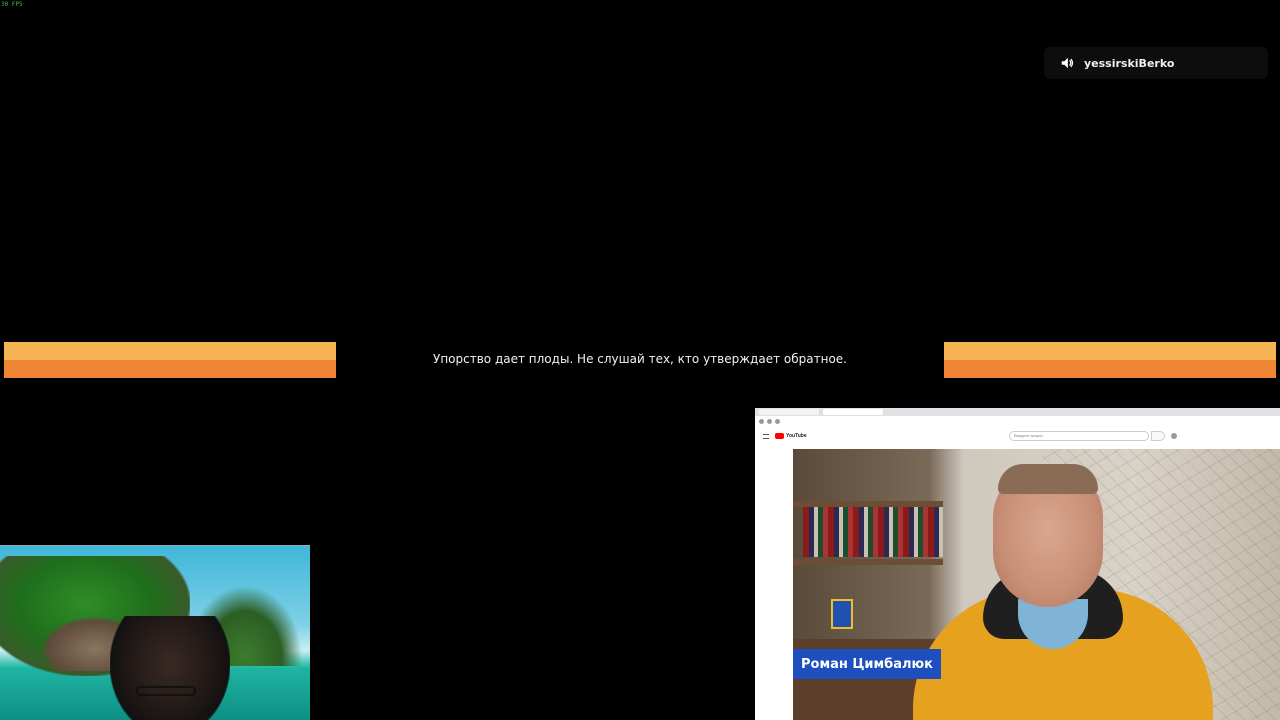  Describe the element at coordinates (789, 412) in the screenshot. I see `browser-tab` at that location.